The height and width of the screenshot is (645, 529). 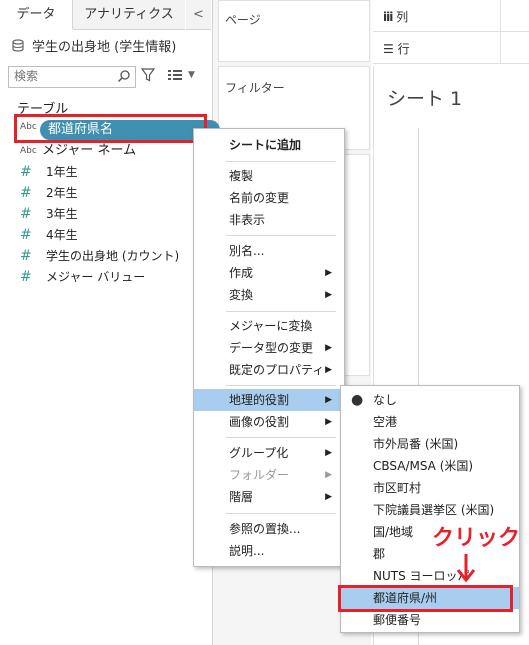 What do you see at coordinates (430, 400) in the screenshot?
I see `geo-role-none: ● なし` at bounding box center [430, 400].